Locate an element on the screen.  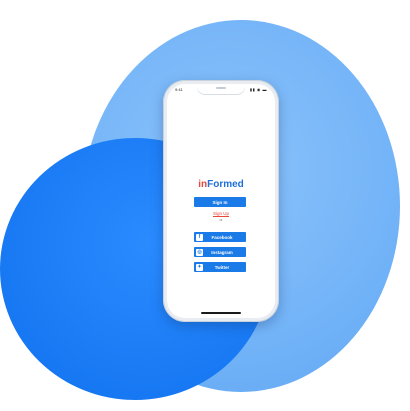
phone-notch is located at coordinates (221, 89).